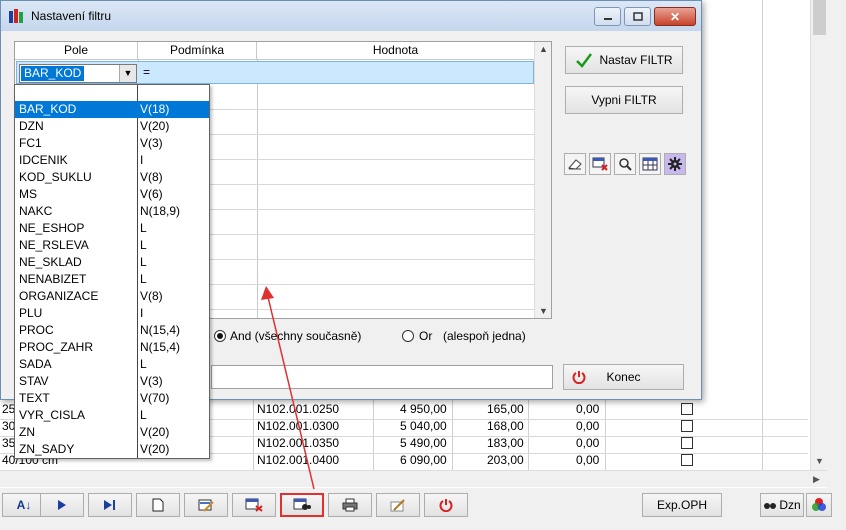 Image resolution: width=846 pixels, height=530 pixels. I want to click on eraser-button, so click(575, 164).